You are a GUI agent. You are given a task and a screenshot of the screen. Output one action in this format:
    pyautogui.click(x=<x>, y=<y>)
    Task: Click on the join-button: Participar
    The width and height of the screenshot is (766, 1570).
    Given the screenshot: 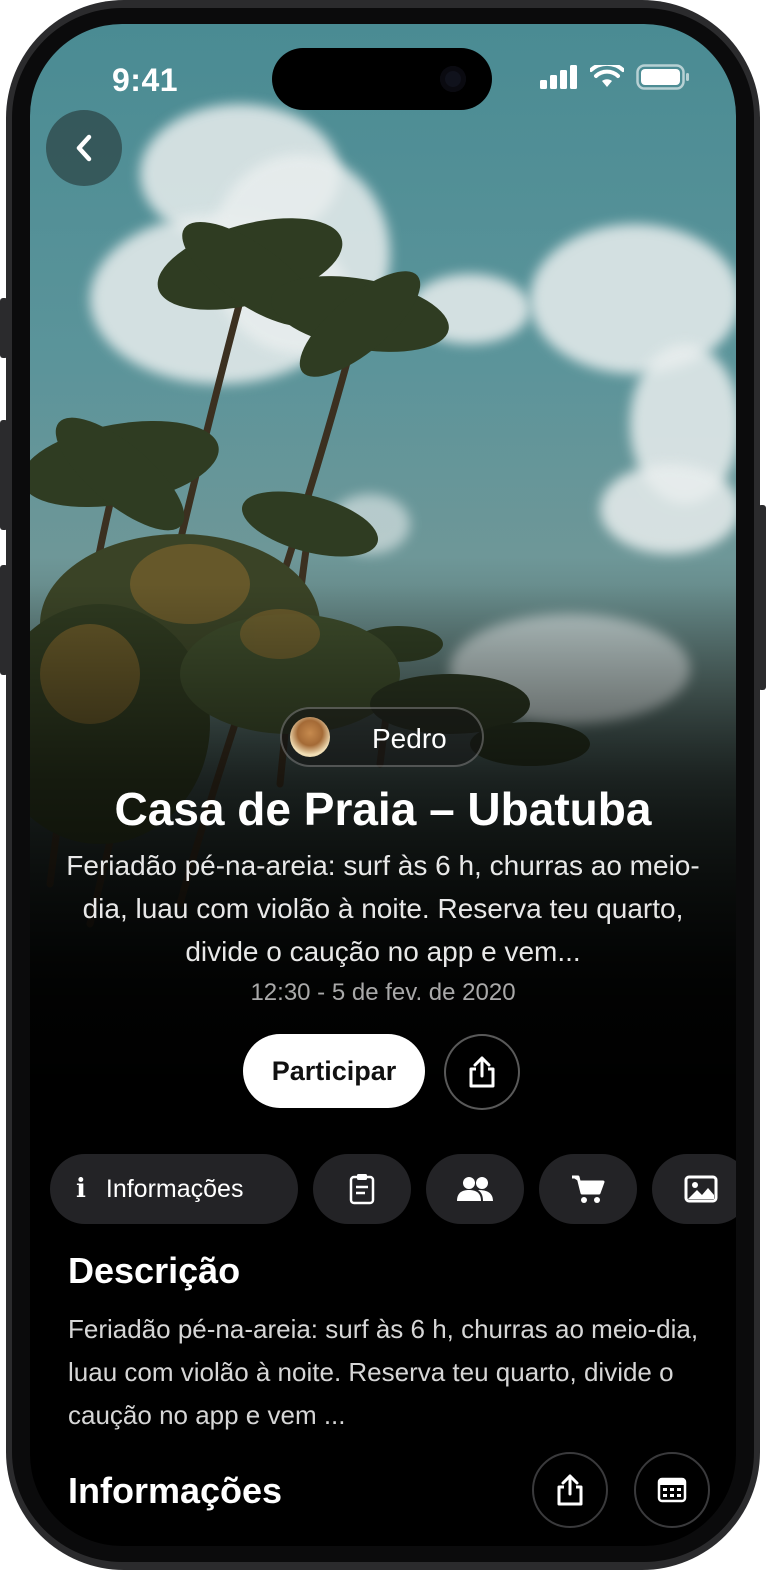 What is the action you would take?
    pyautogui.click(x=334, y=1071)
    